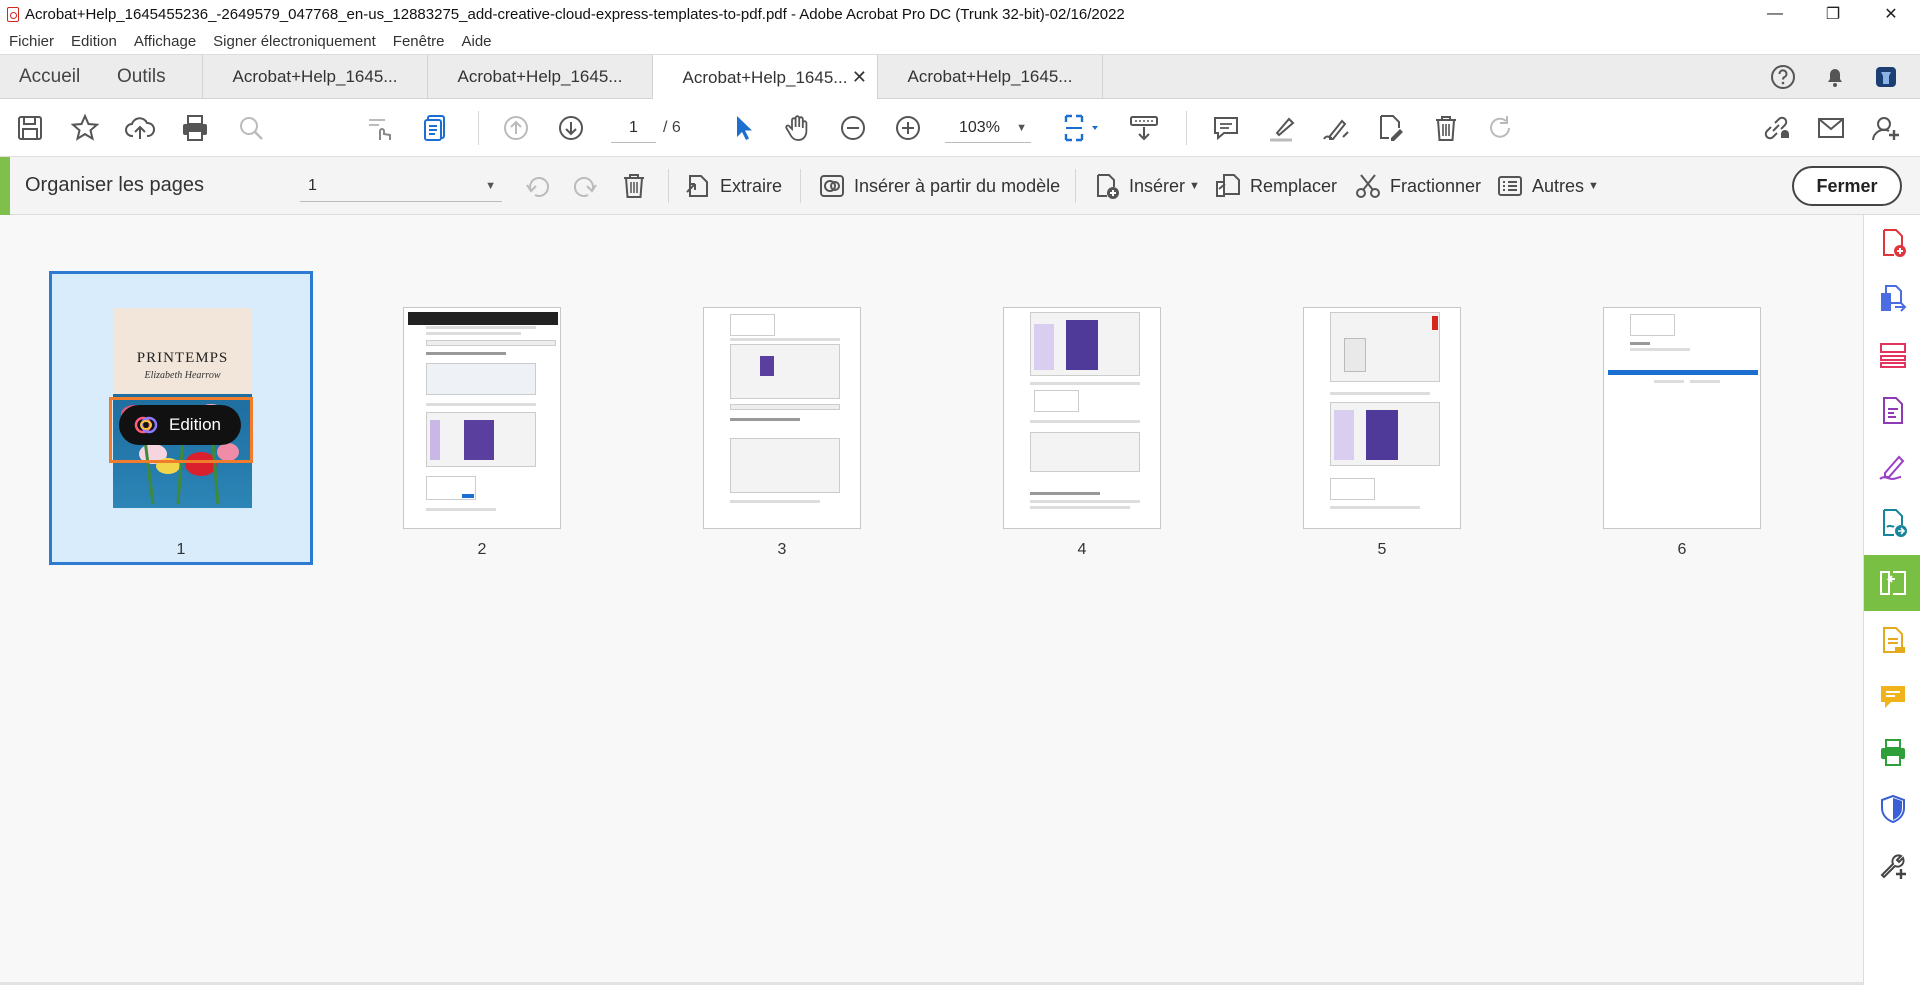  I want to click on thumb-sidebar, so click(435, 440).